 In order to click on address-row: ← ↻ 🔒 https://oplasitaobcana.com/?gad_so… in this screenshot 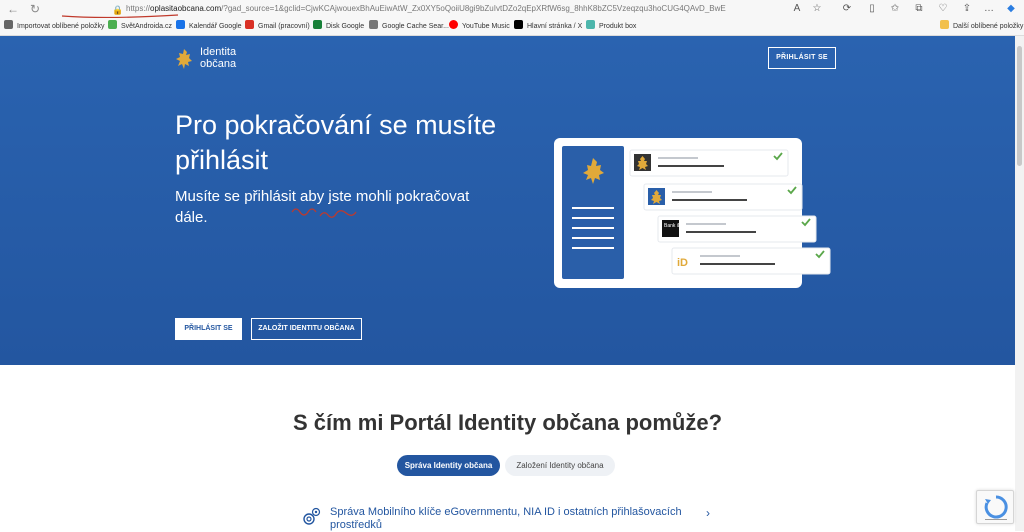, I will do `click(512, 9)`.